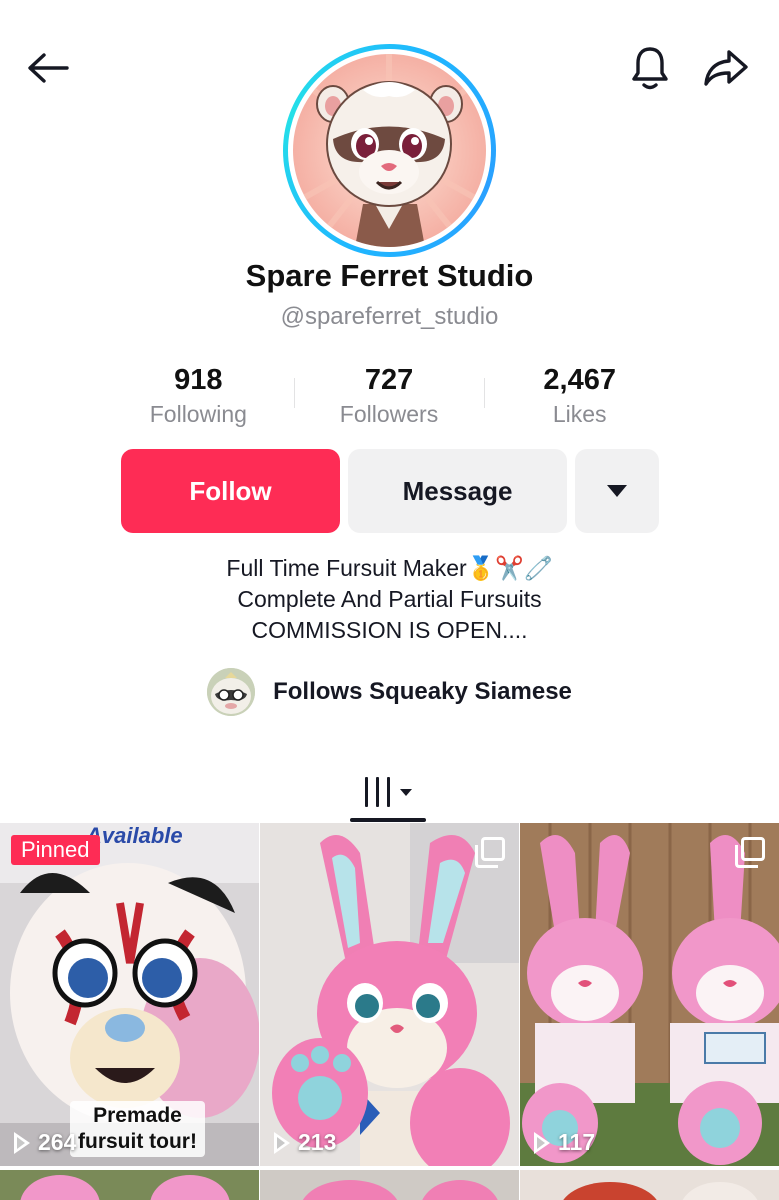 This screenshot has width=779, height=1200. I want to click on tab-videos-grid, so click(388, 792).